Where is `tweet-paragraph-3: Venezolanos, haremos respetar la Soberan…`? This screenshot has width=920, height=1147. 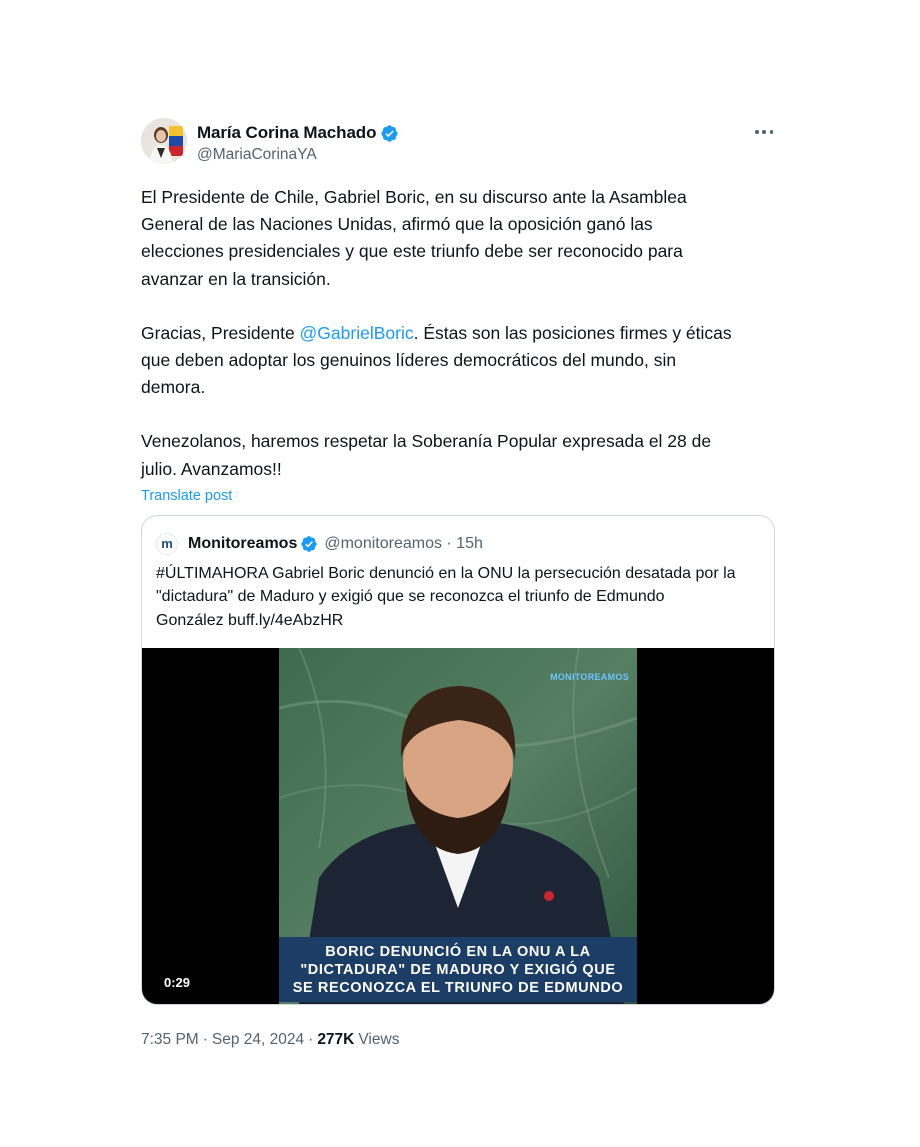 tweet-paragraph-3: Venezolanos, haremos respetar la Soberan… is located at coordinates (458, 455).